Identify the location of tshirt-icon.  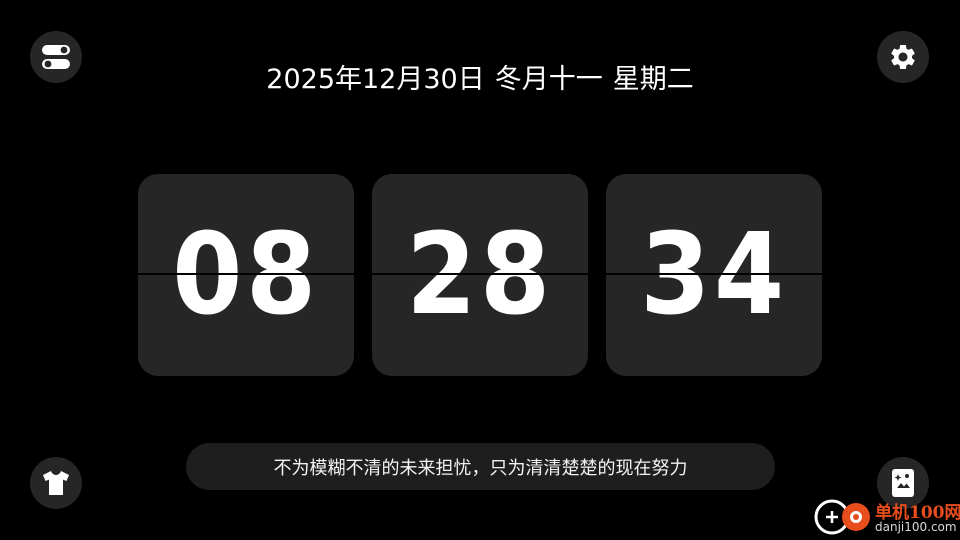
(56, 483).